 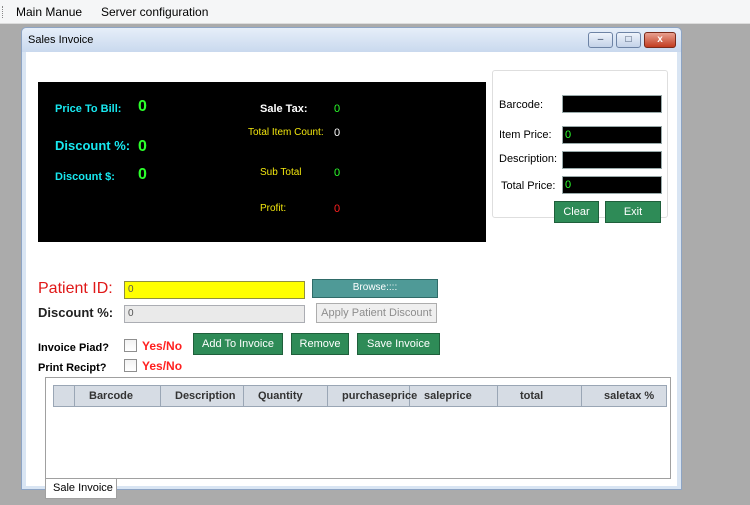 What do you see at coordinates (375, 288) in the screenshot?
I see `browse-button: Browse::::` at bounding box center [375, 288].